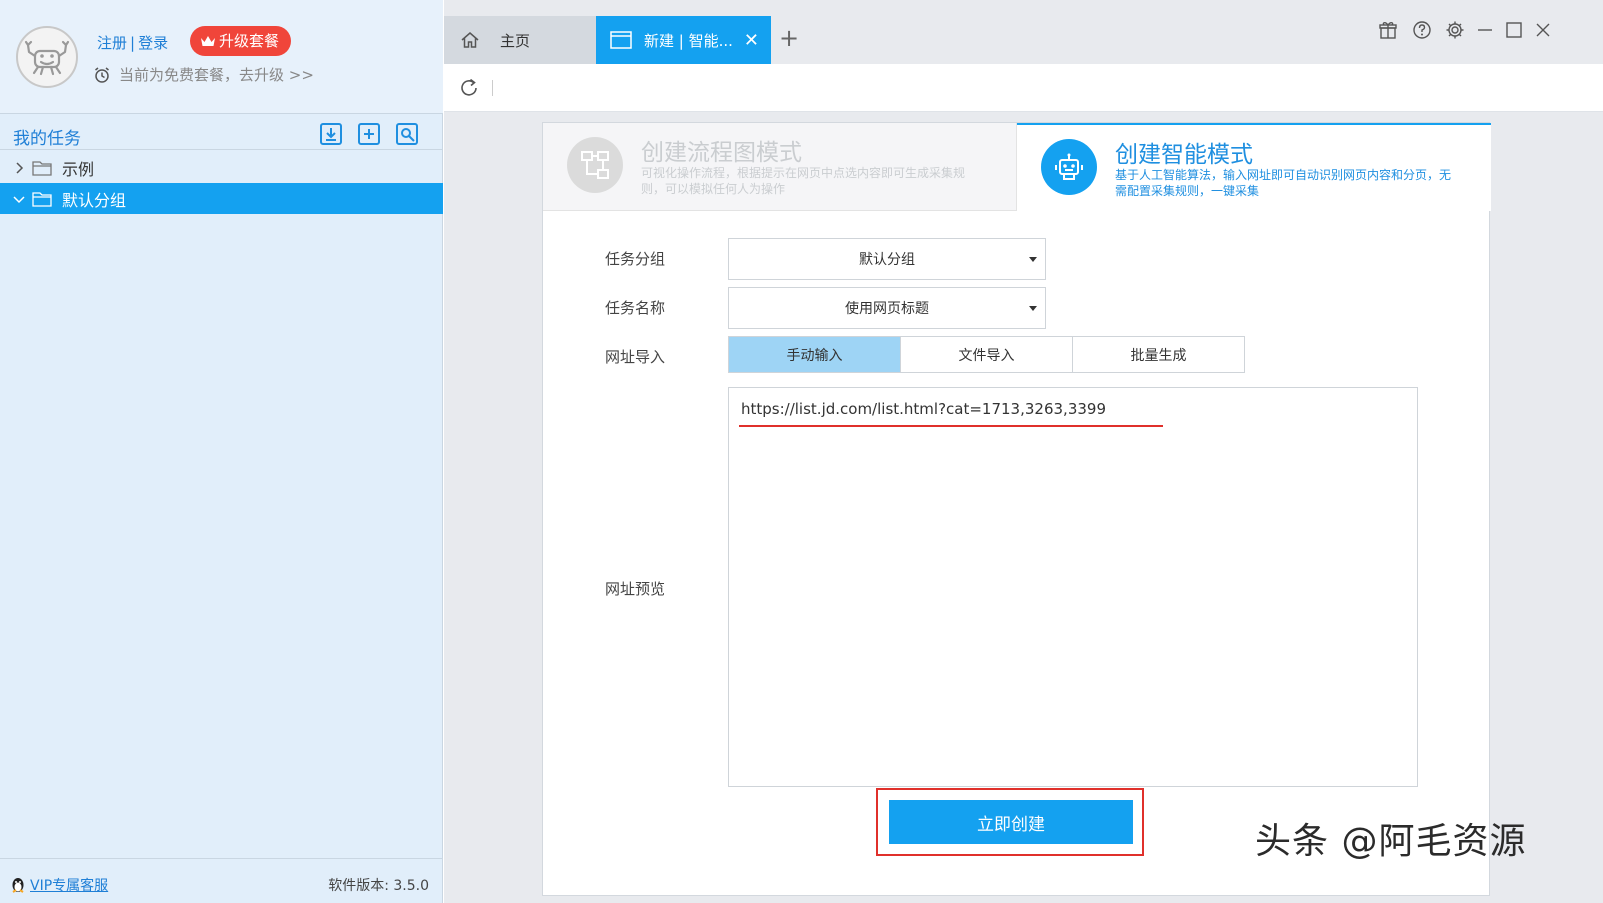 Image resolution: width=1603 pixels, height=903 pixels. I want to click on crown-icon, so click(208, 41).